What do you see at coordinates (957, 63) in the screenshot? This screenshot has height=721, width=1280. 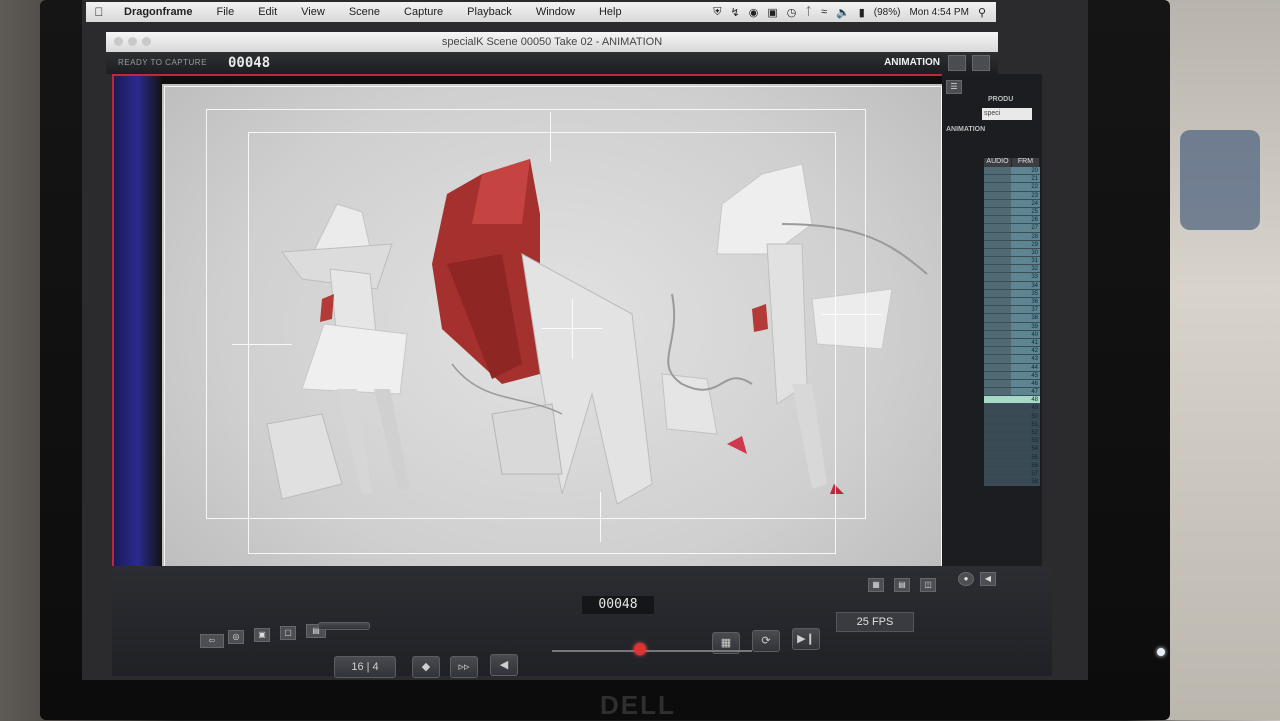 I see `view-toggle-button` at bounding box center [957, 63].